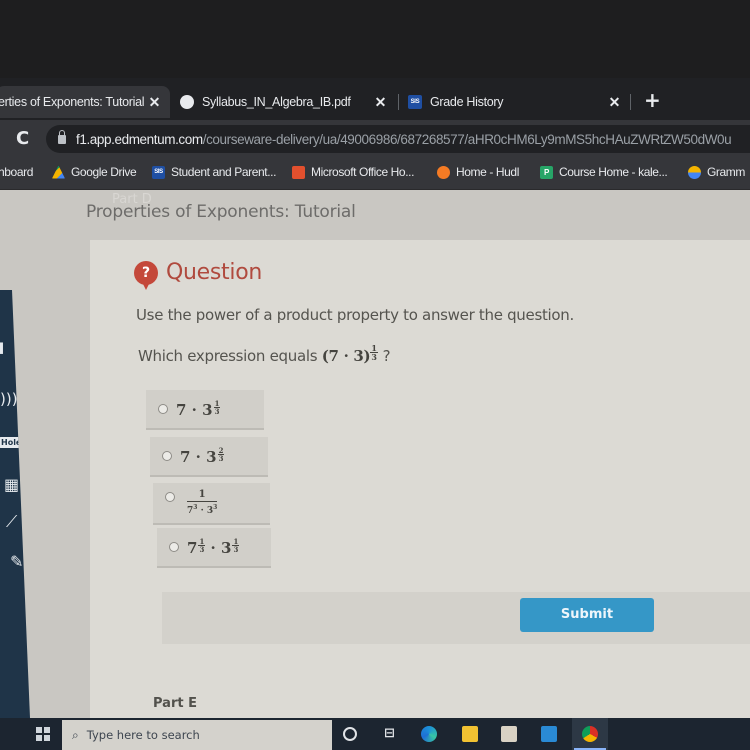 Image resolution: width=750 pixels, height=750 pixels. What do you see at coordinates (187, 102) in the screenshot?
I see `globe-icon` at bounding box center [187, 102].